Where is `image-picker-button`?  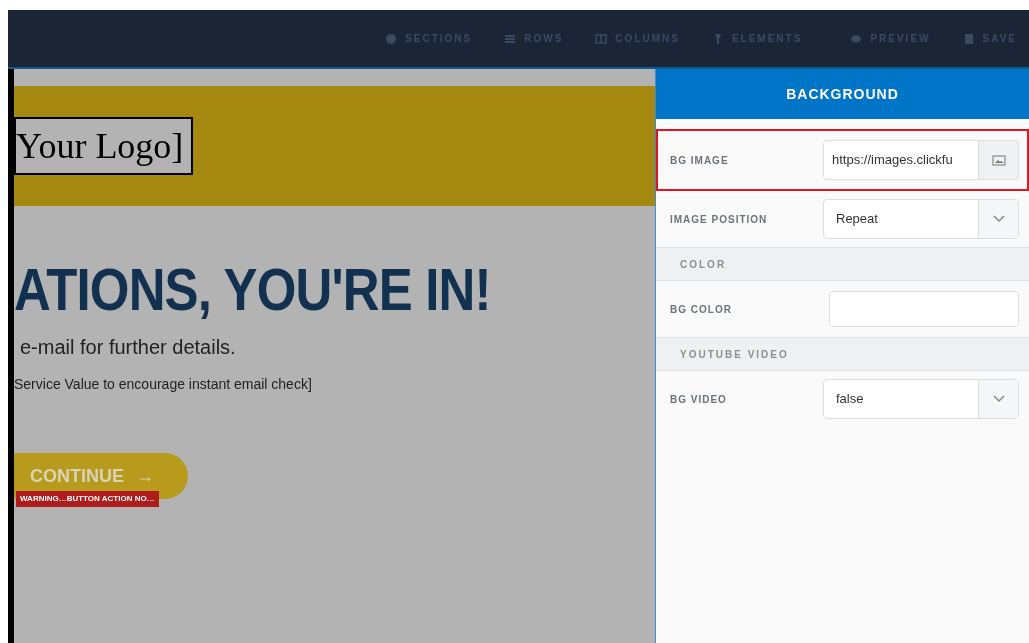 image-picker-button is located at coordinates (999, 160).